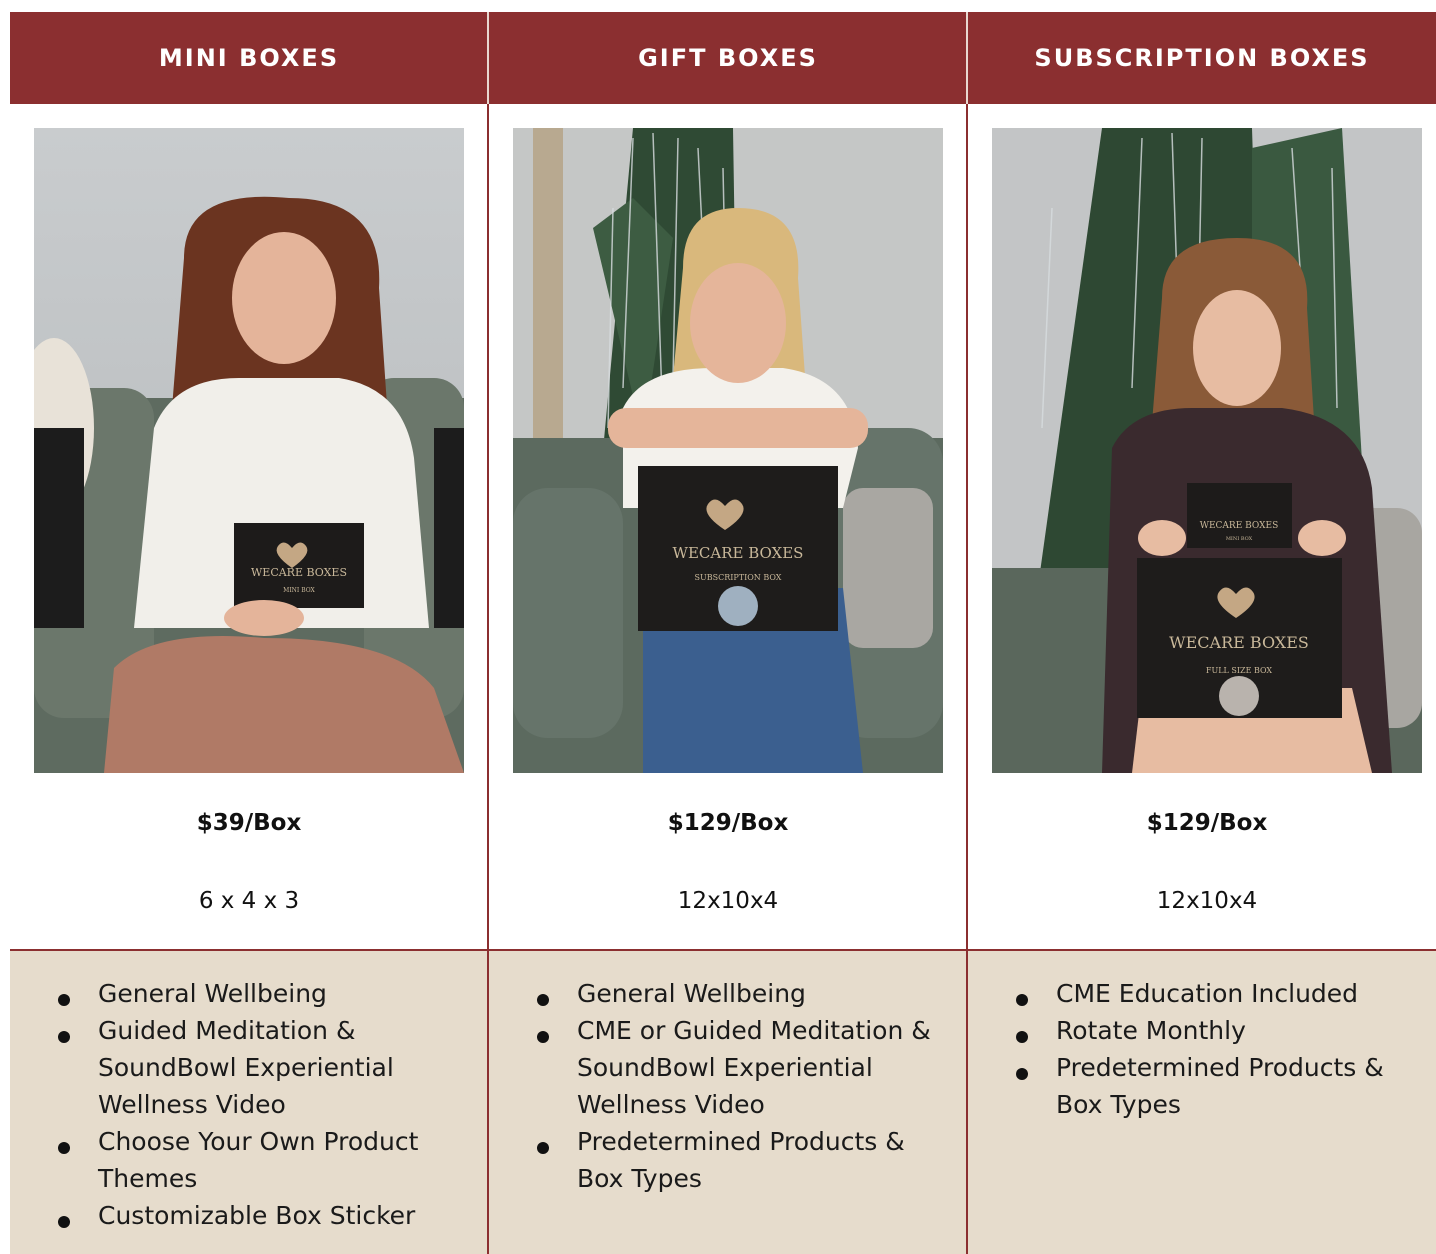  I want to click on feature-text: Customizable Box Sticker, so click(257, 1215).